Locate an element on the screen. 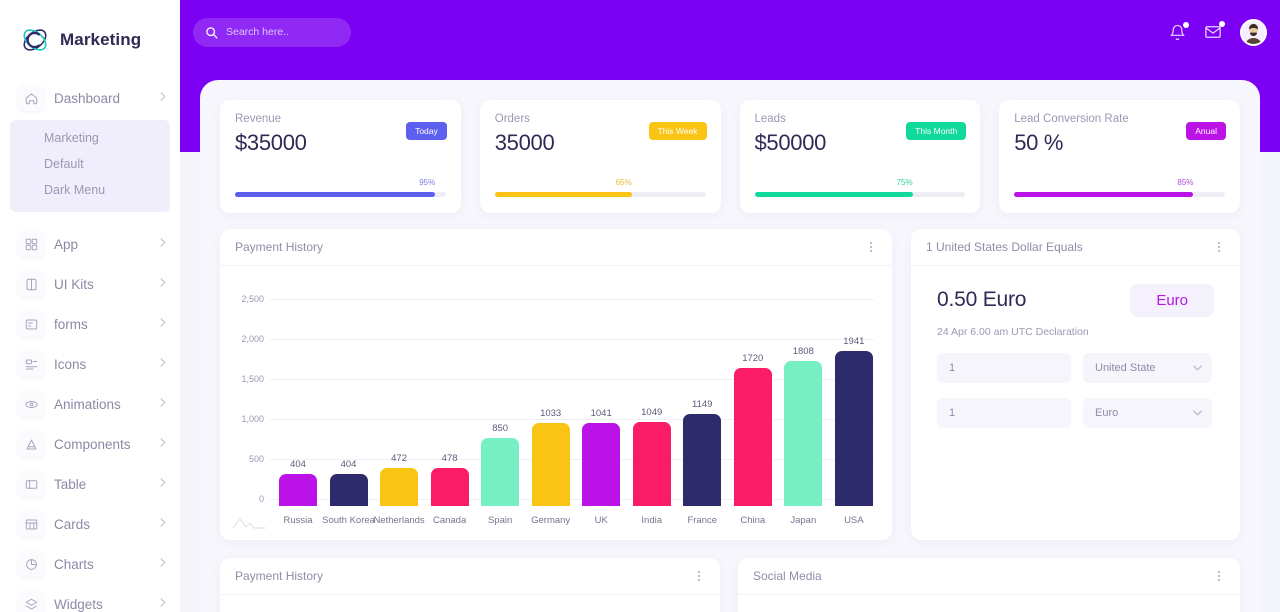  sidebar-item-label: UI Kits is located at coordinates (74, 284).